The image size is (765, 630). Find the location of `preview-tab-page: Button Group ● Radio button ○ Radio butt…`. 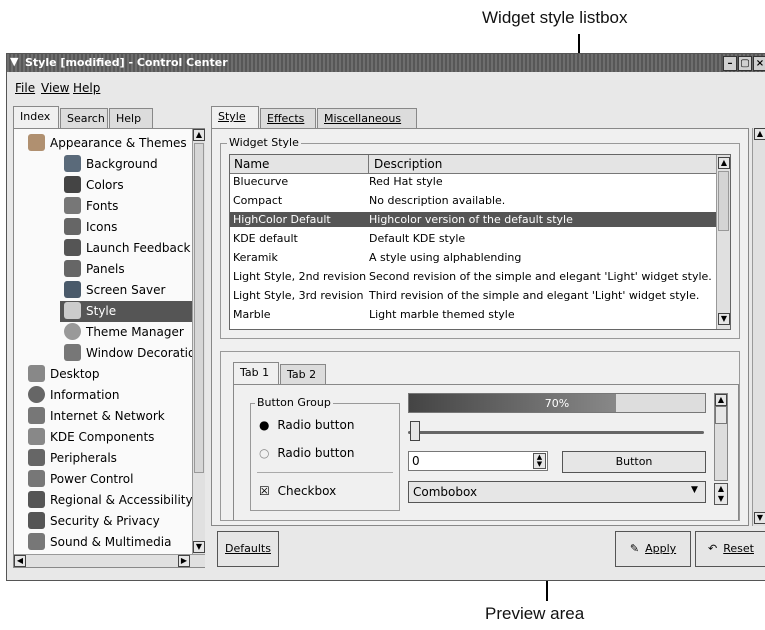

preview-tab-page: Button Group ● Radio button ○ Radio butt… is located at coordinates (486, 452).